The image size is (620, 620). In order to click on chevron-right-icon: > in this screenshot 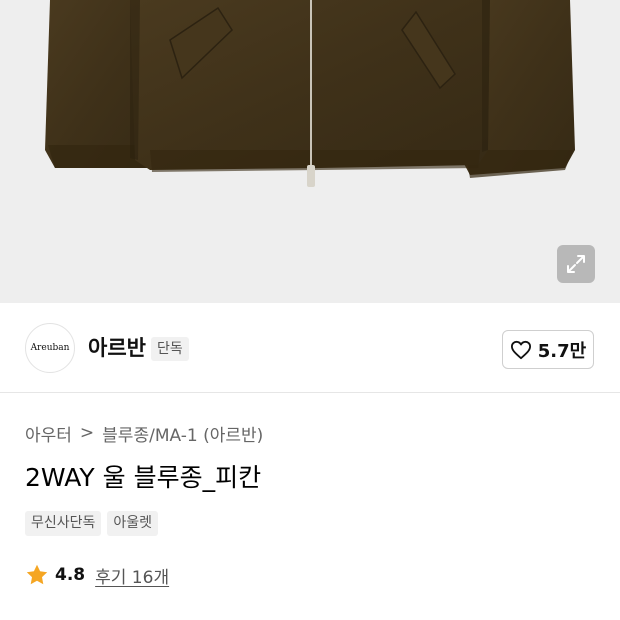, I will do `click(87, 433)`.